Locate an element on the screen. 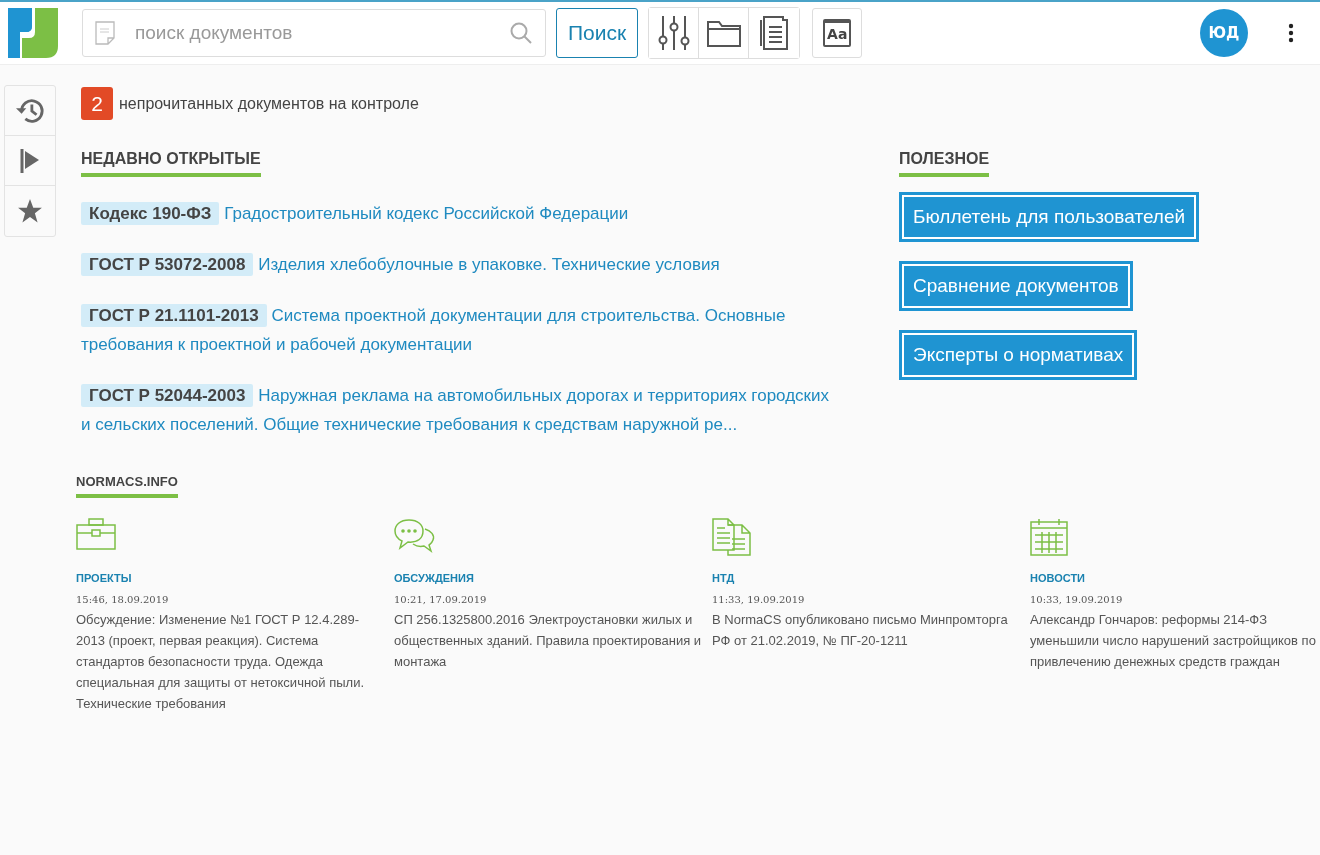 The height and width of the screenshot is (855, 1320). news-headline-link: В NormaCS опубликовано письмо Минпромторга РФ от 21.02.2019, № ПГ-20-1211 is located at coordinates (866, 630).